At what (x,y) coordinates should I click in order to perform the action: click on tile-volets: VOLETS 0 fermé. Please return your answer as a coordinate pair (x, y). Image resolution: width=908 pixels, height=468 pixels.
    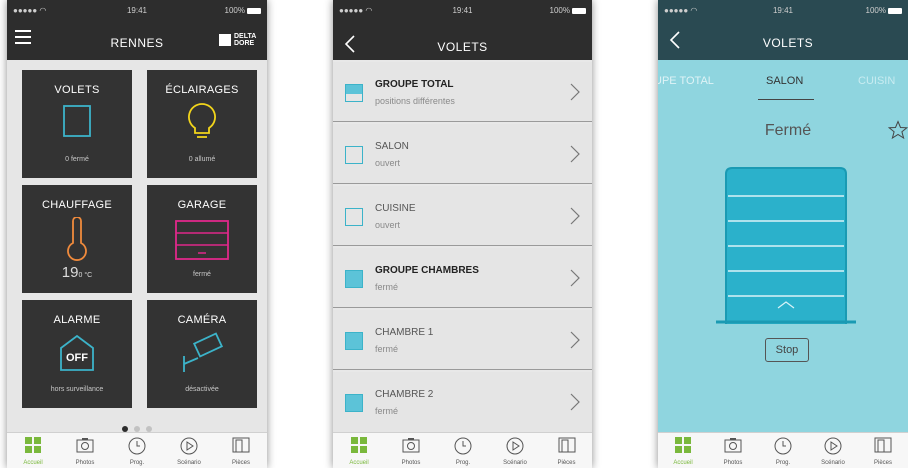
    Looking at the image, I should click on (77, 124).